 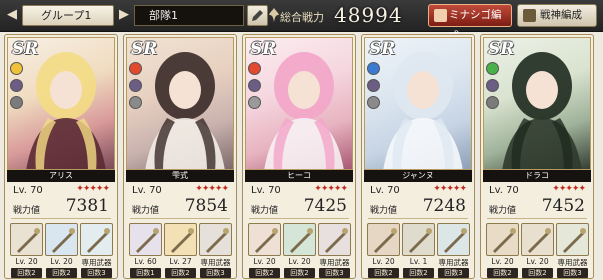 I want to click on team-name-field: 部隊1, so click(x=189, y=15).